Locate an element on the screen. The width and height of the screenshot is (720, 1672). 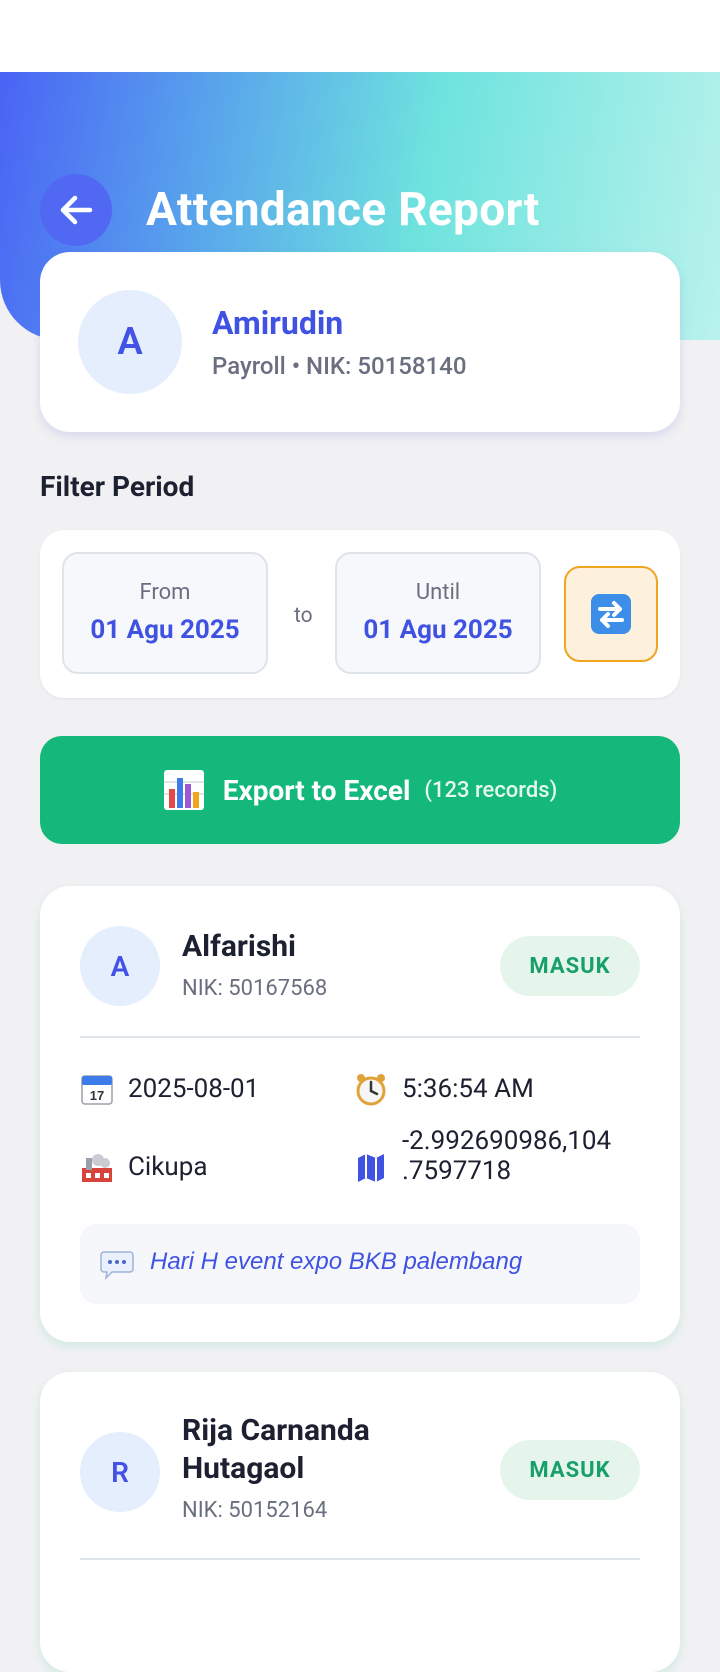
from-date-value: 01 Agu 2025 is located at coordinates (165, 630).